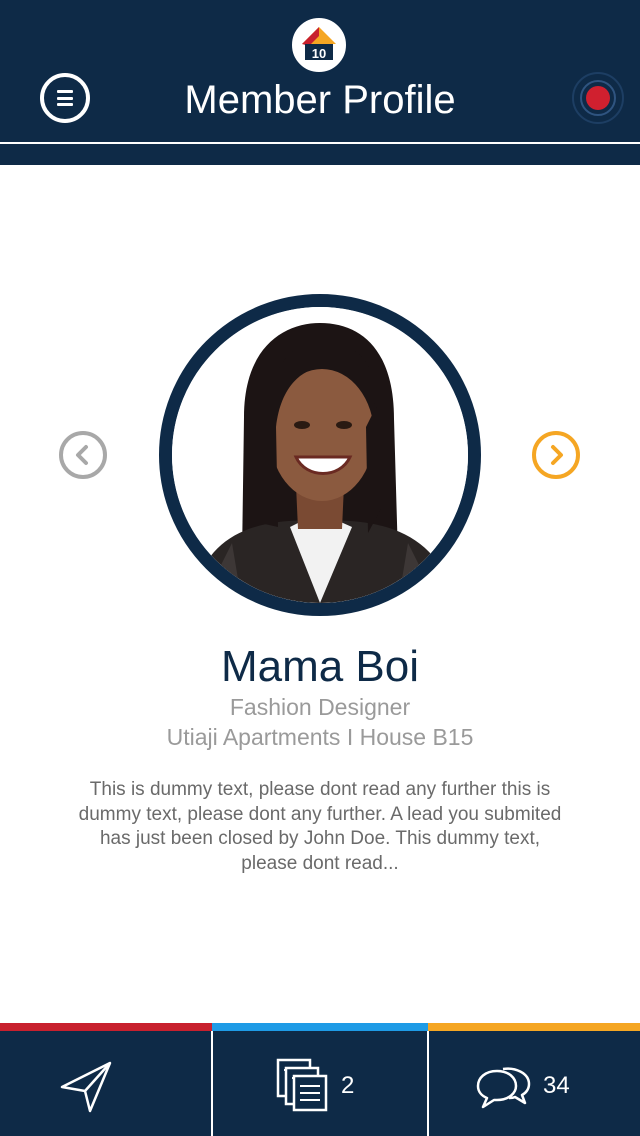 This screenshot has height=1136, width=640. Describe the element at coordinates (319, 53) in the screenshot. I see `logo-badge-text: 10` at that location.